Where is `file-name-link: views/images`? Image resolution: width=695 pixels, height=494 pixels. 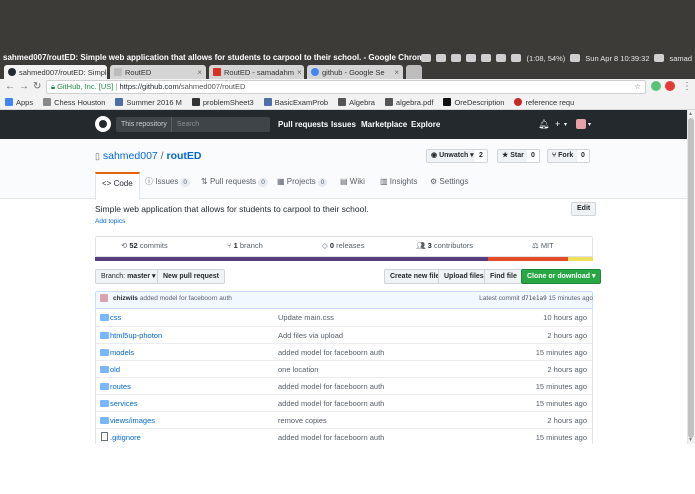
file-name-link: views/images is located at coordinates (132, 420).